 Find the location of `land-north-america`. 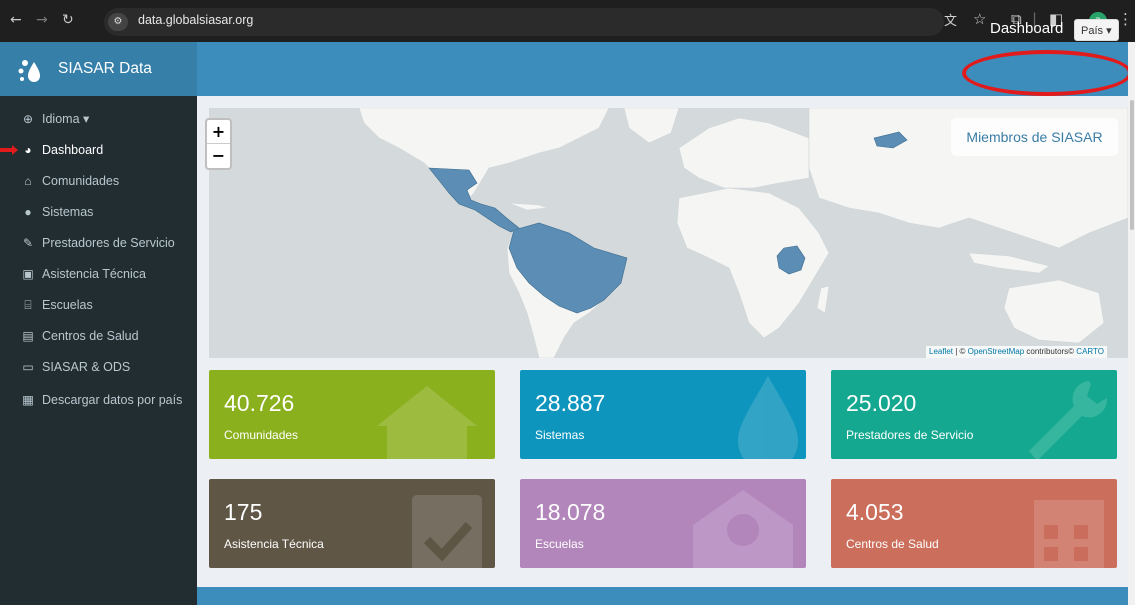

land-north-america is located at coordinates (484, 156).